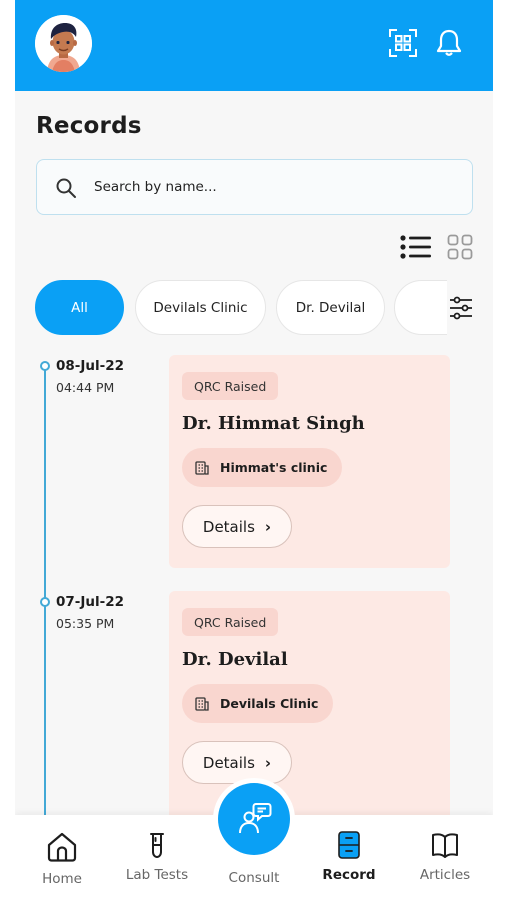 This screenshot has width=507, height=900. I want to click on timeline-line, so click(45, 595).